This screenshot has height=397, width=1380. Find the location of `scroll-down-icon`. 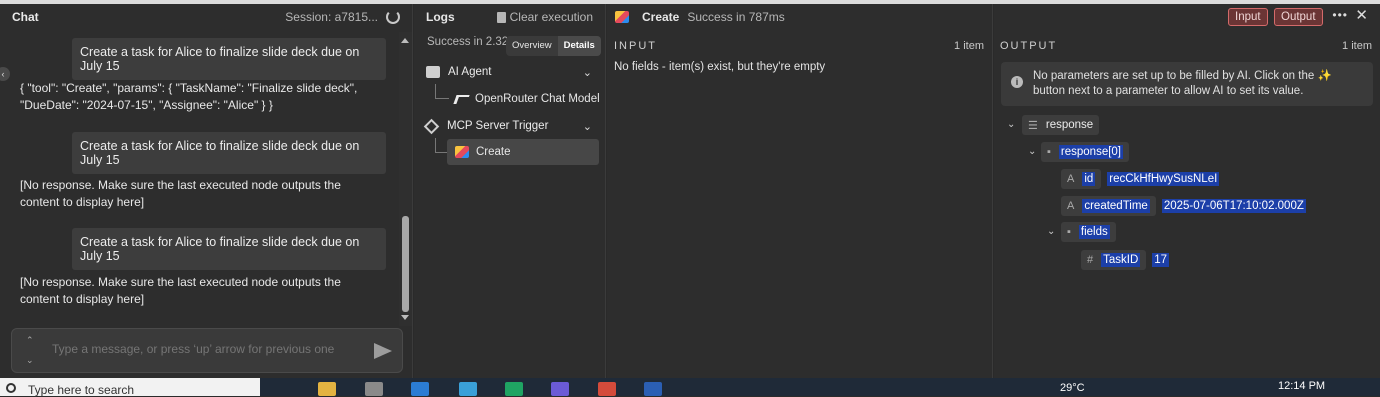

scroll-down-icon is located at coordinates (405, 317).